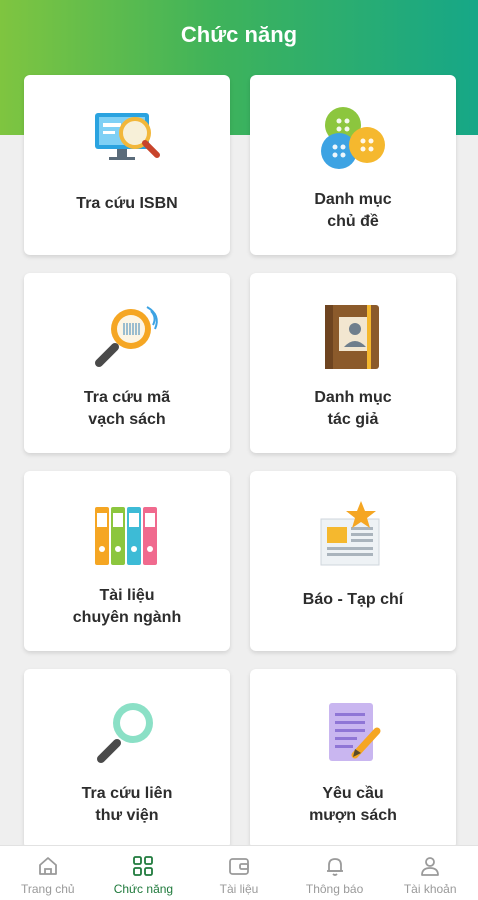  Describe the element at coordinates (126, 336) in the screenshot. I see `barcode-magnifier-icon` at that location.